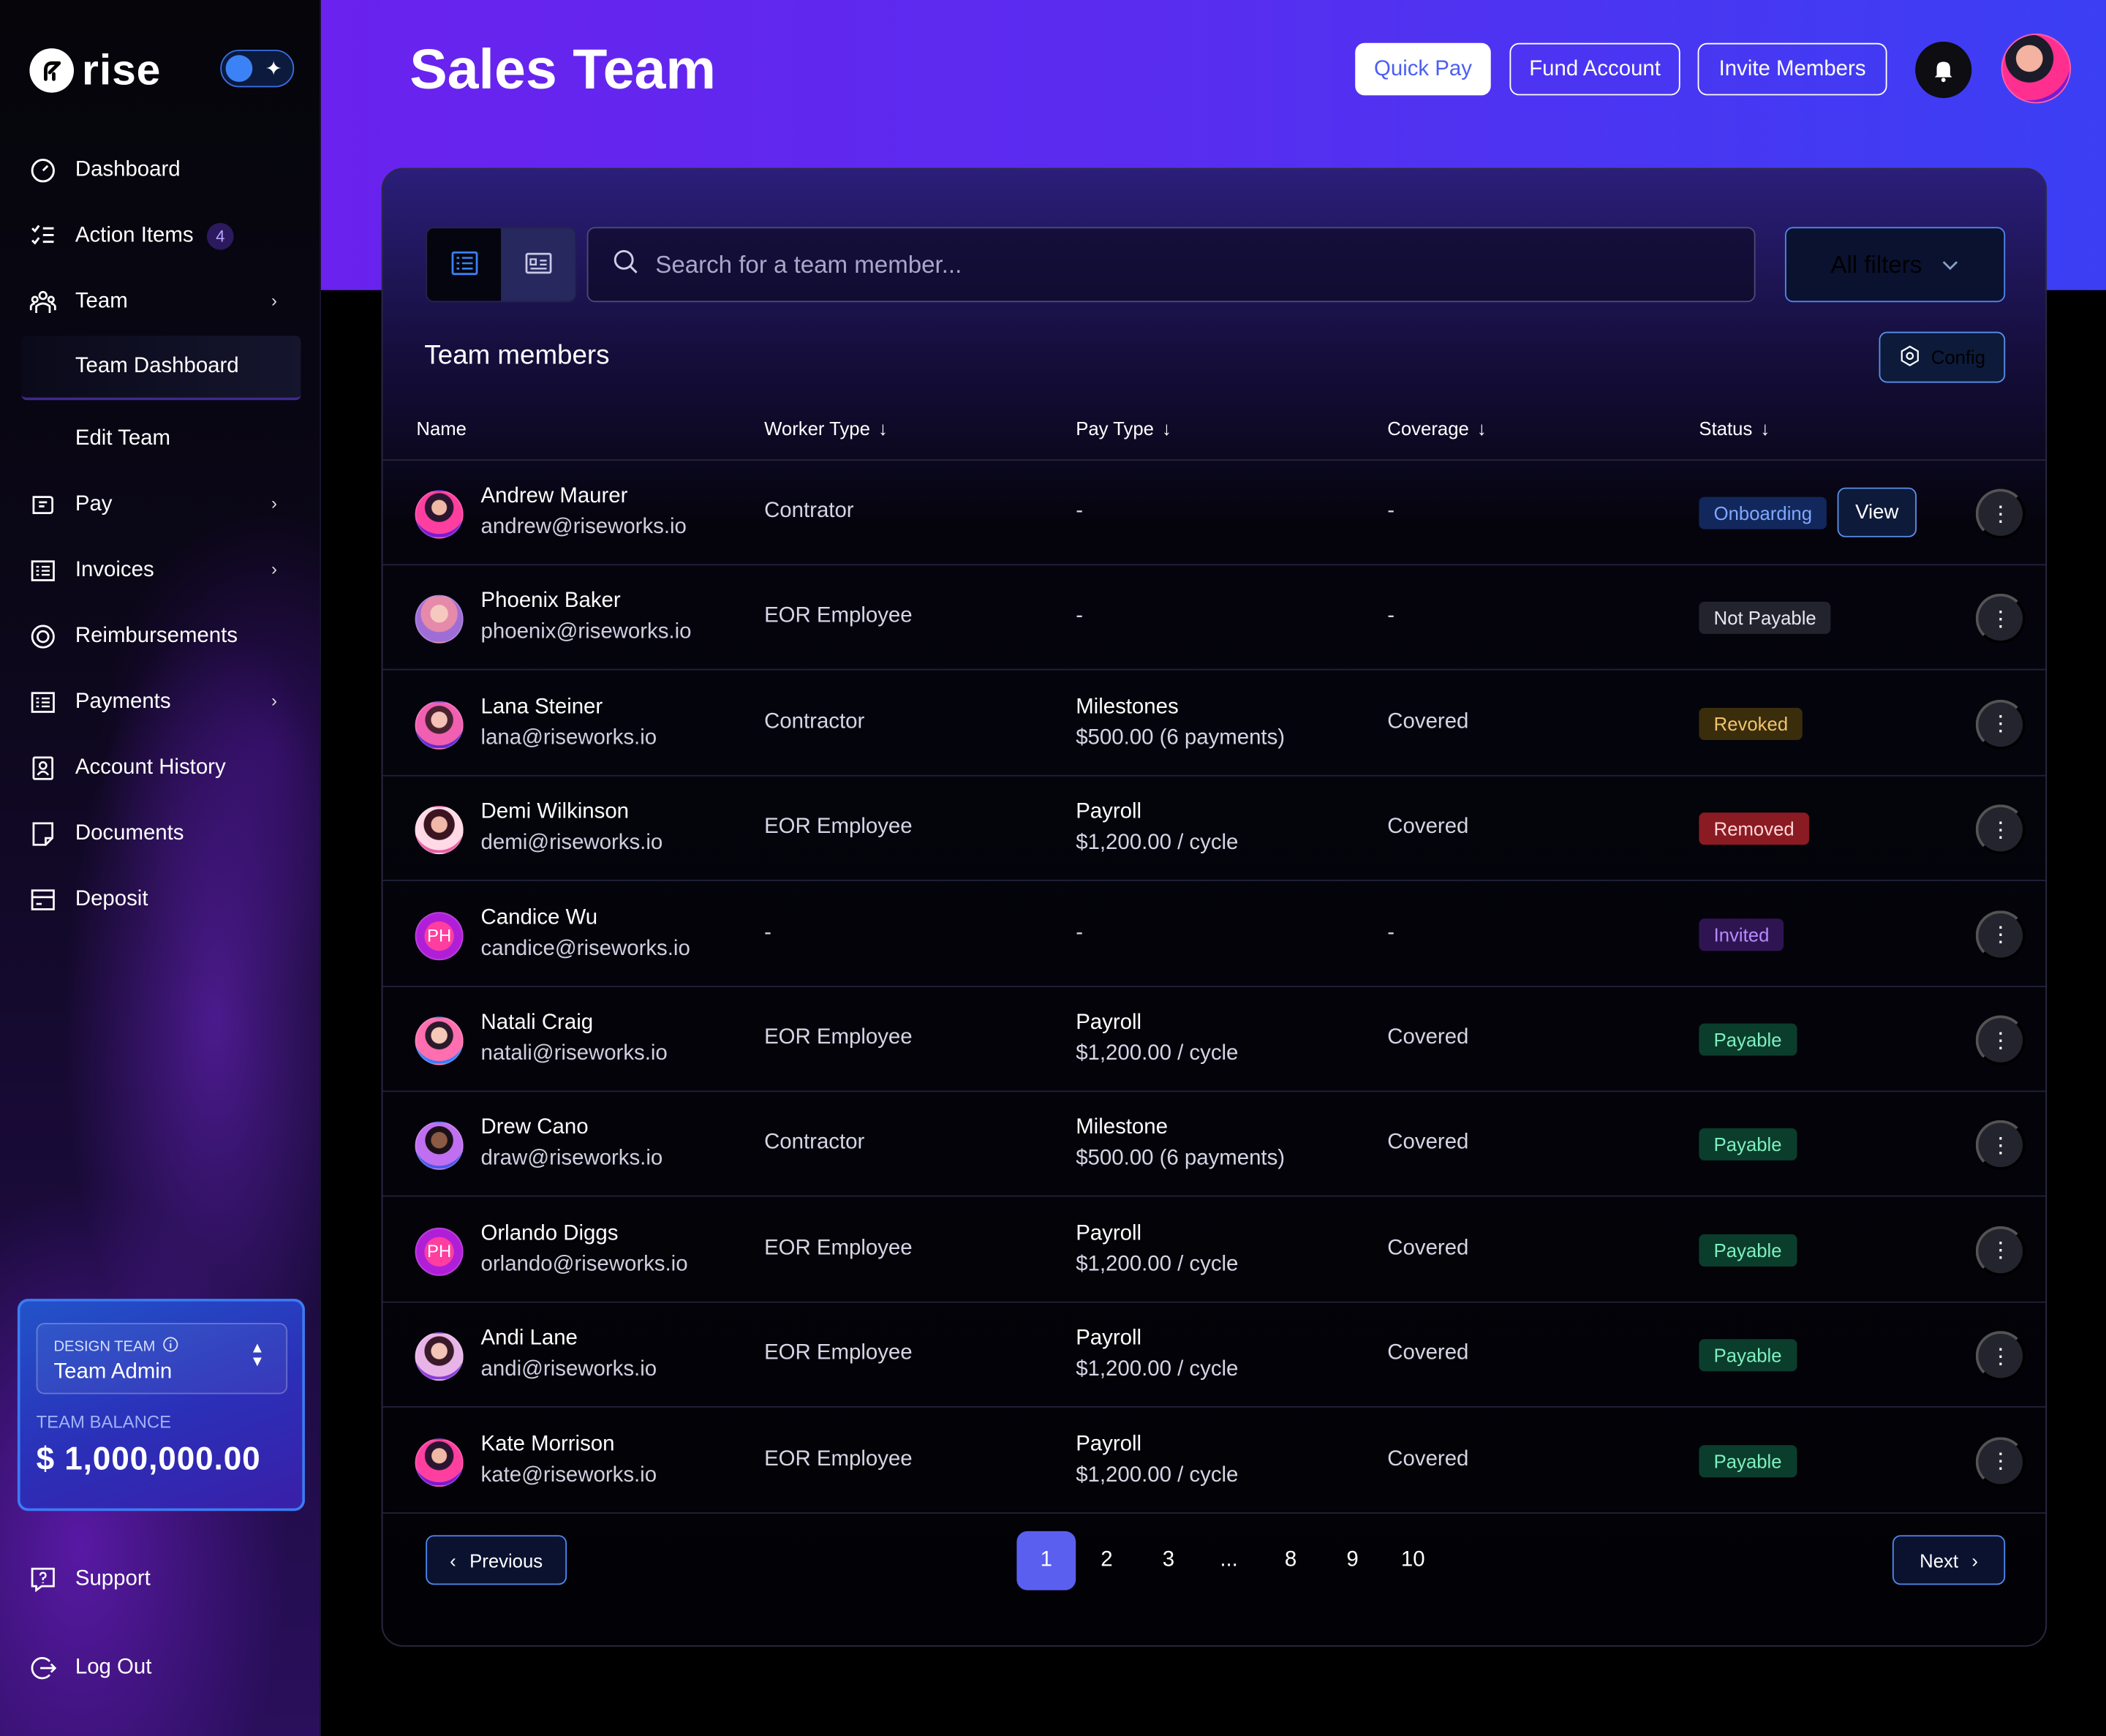 The height and width of the screenshot is (1736, 2106). Describe the element at coordinates (1291, 1561) in the screenshot. I see `page-number-button: 8` at that location.